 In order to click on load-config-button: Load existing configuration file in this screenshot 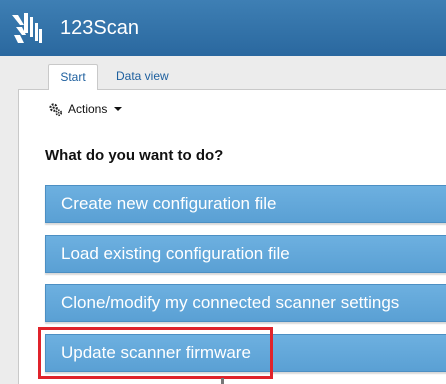, I will do `click(245, 254)`.